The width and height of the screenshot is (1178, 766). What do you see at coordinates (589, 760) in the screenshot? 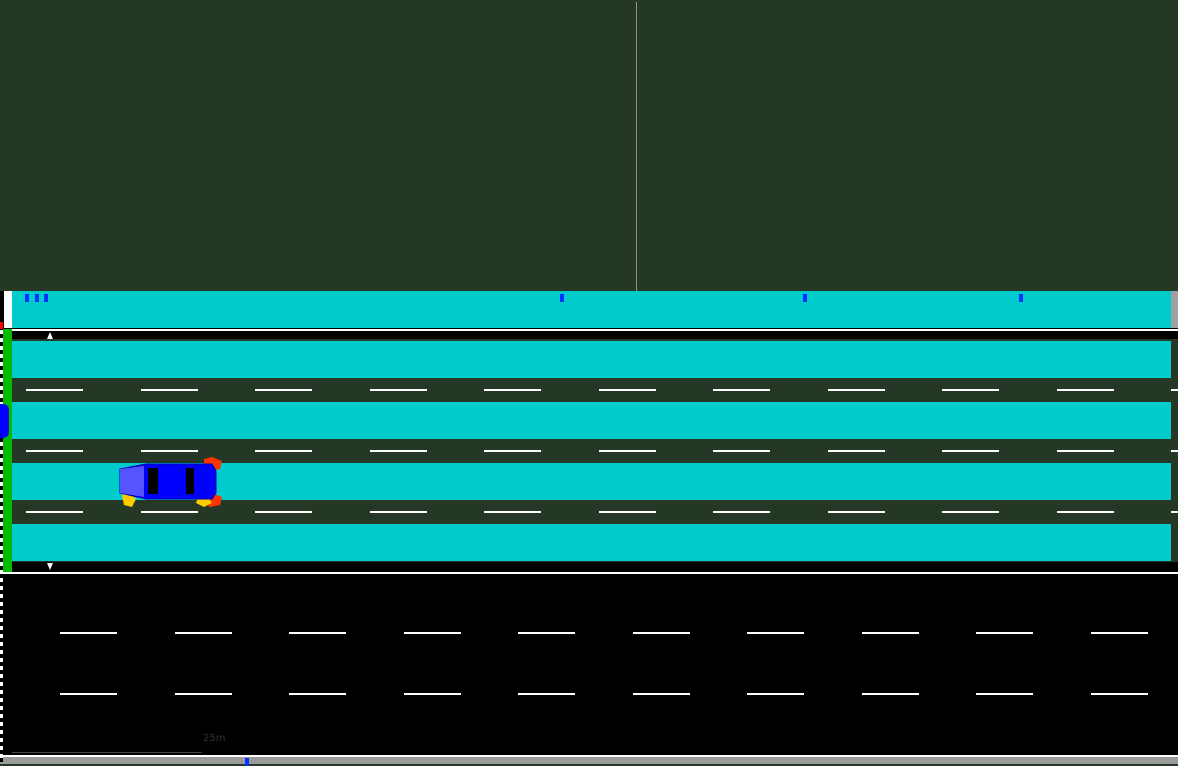
I see `bottom-shoulder` at bounding box center [589, 760].